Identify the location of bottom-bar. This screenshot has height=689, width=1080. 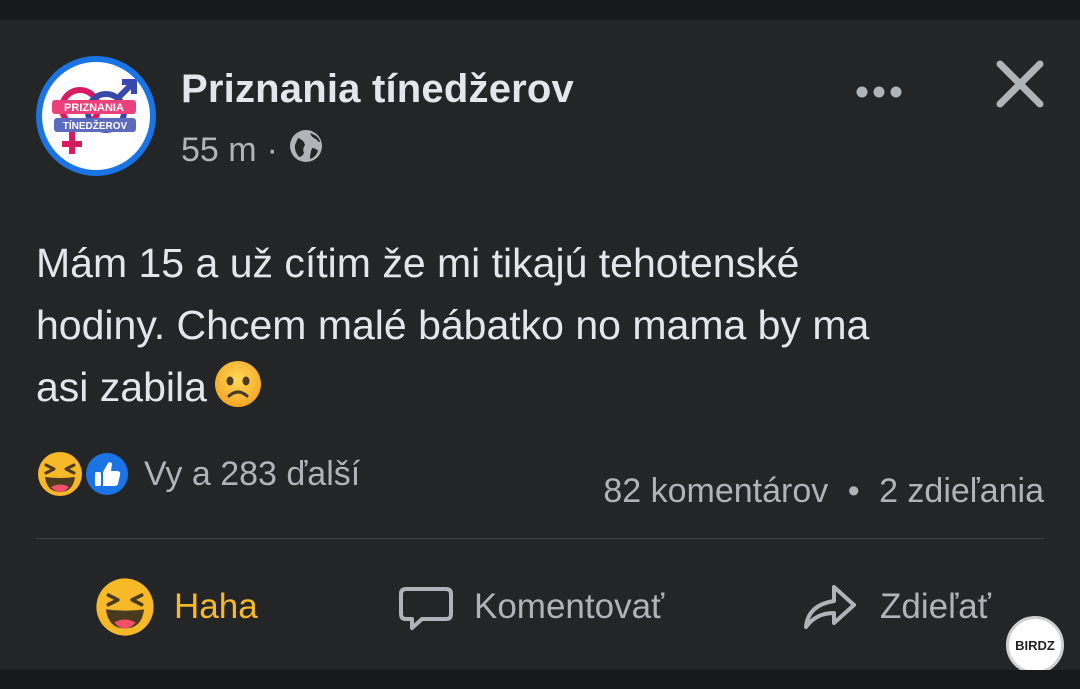
(540, 679).